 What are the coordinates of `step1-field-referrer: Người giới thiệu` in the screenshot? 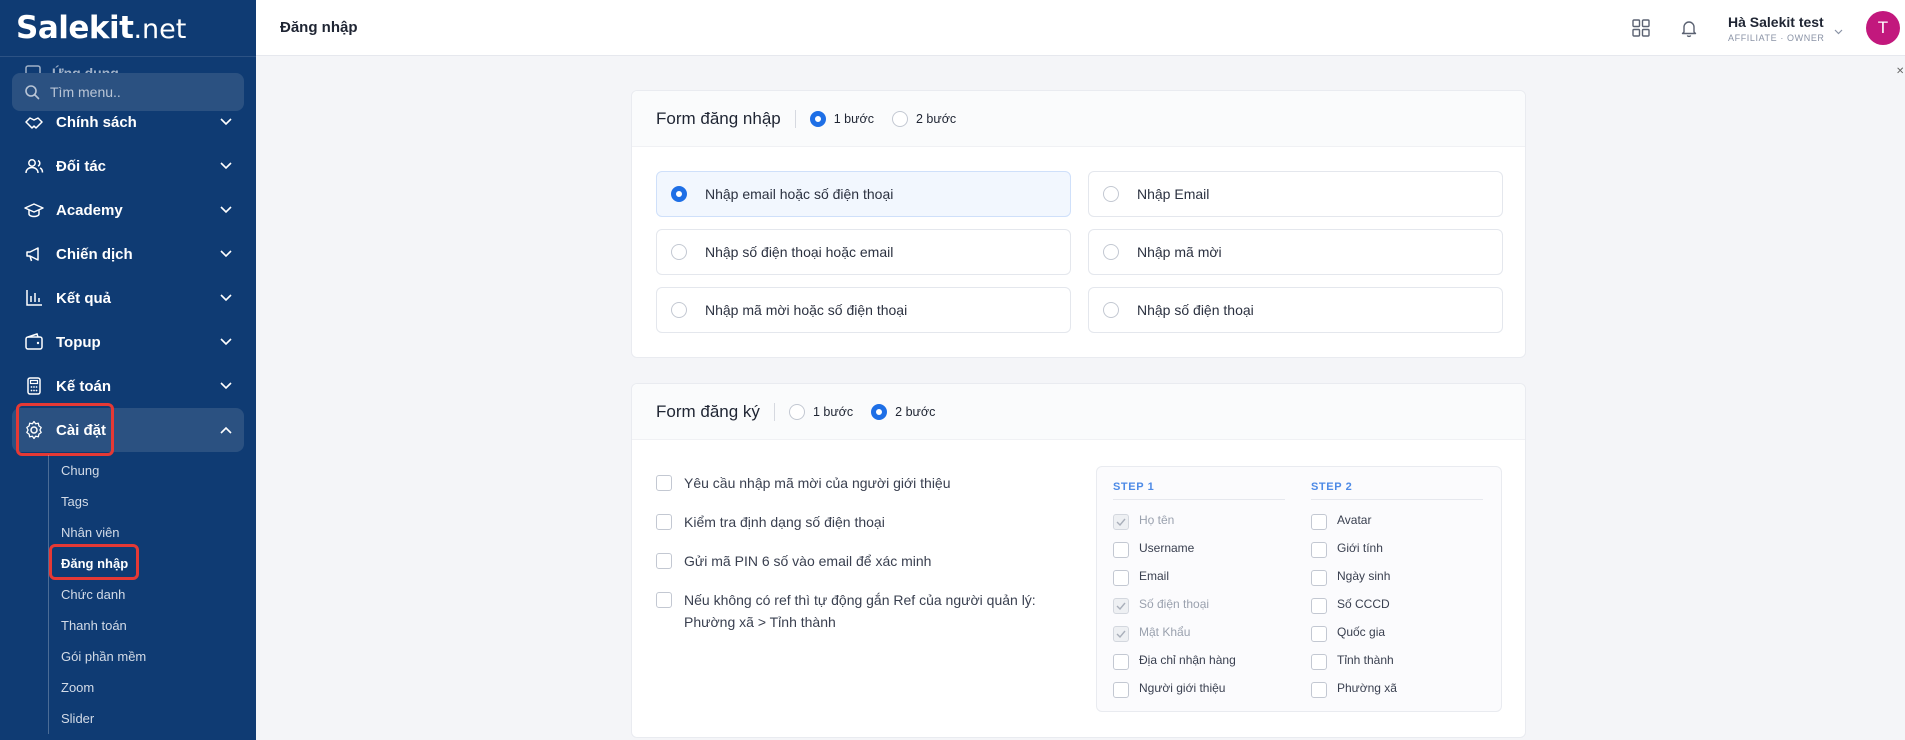 It's located at (1199, 688).